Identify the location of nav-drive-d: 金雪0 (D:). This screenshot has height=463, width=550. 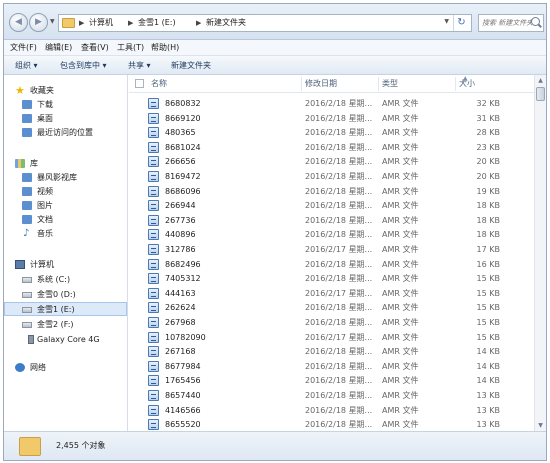
(65, 295).